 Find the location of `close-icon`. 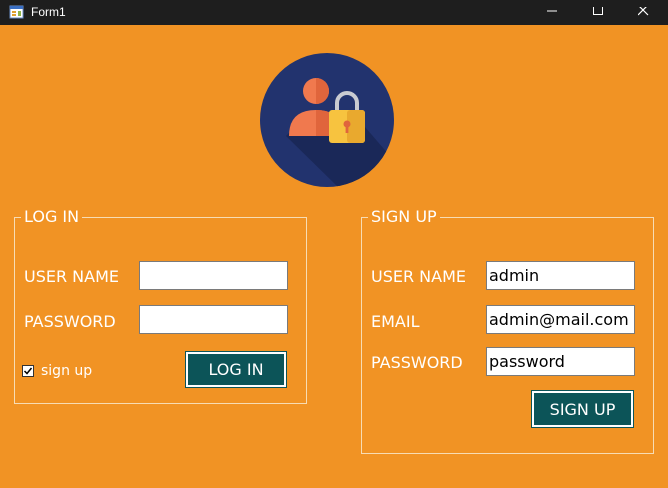

close-icon is located at coordinates (643, 11).